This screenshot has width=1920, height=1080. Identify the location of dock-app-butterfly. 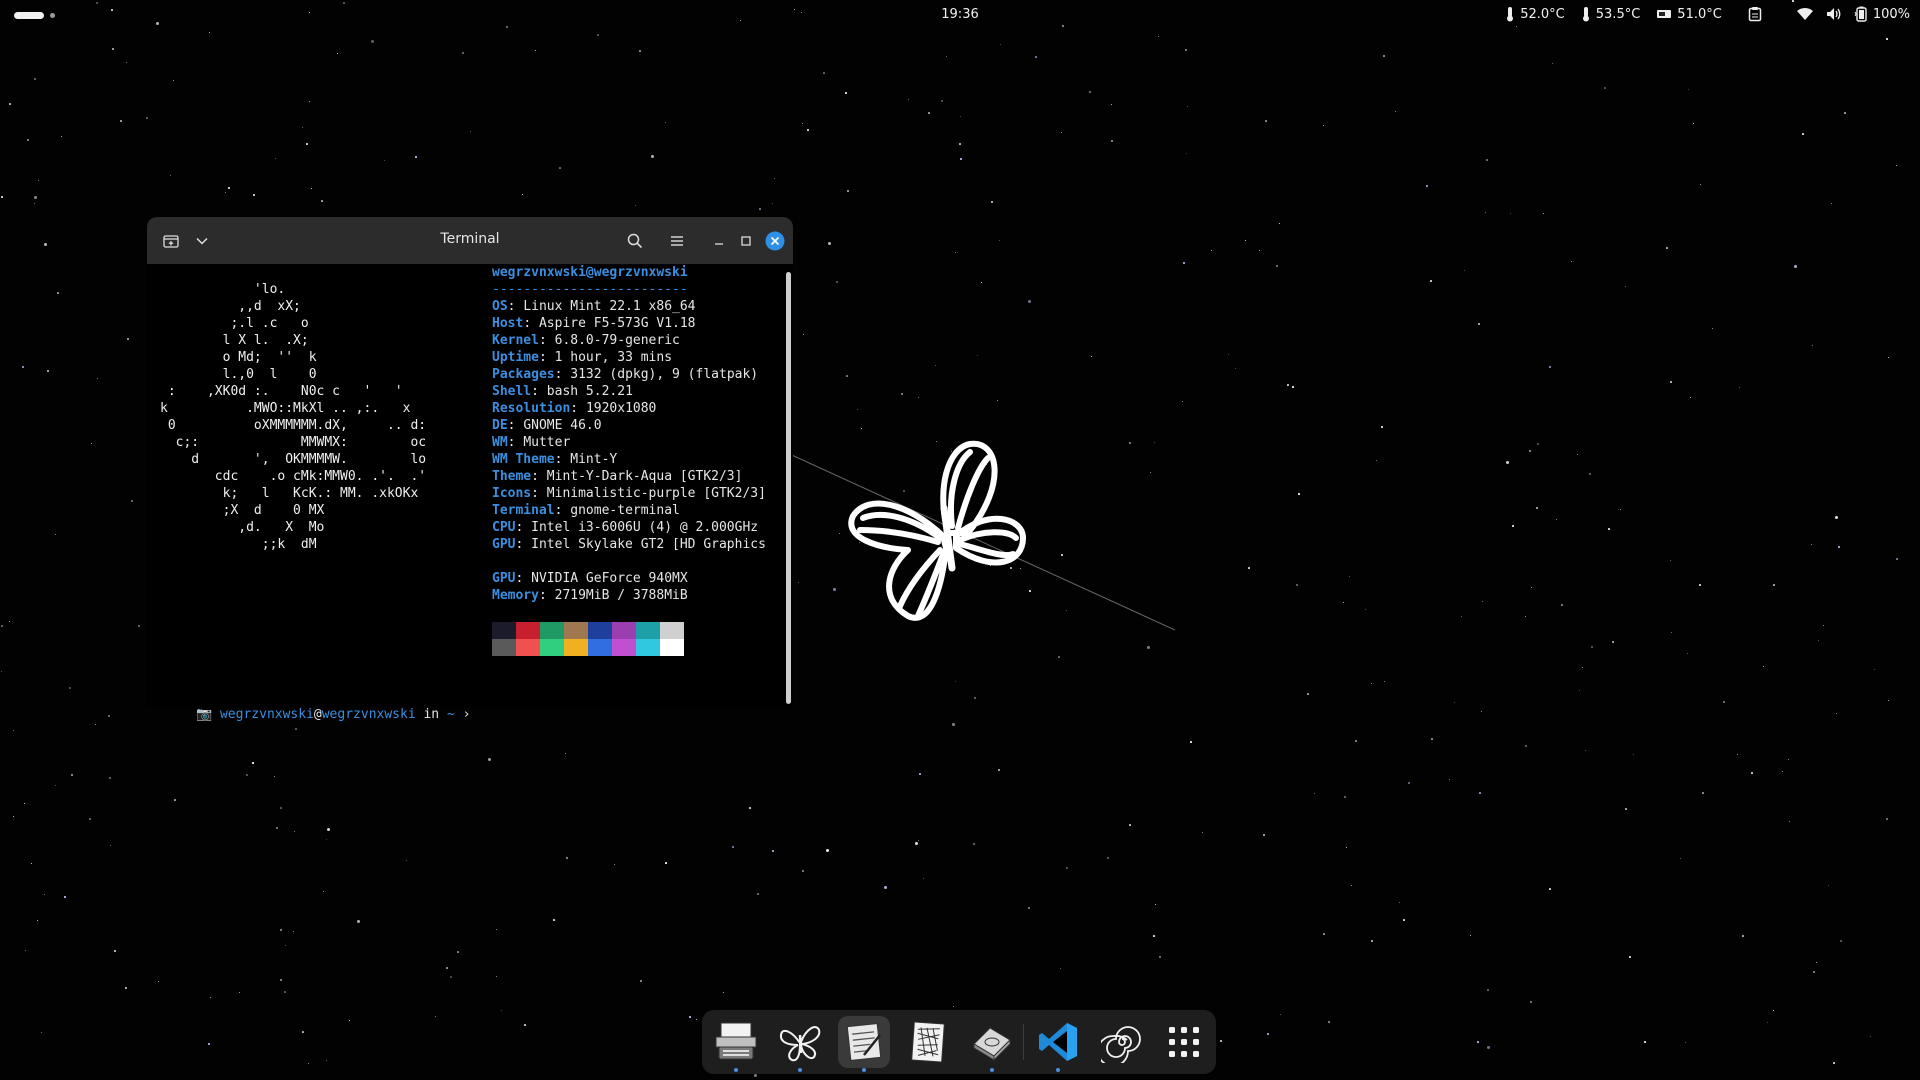
(800, 1044).